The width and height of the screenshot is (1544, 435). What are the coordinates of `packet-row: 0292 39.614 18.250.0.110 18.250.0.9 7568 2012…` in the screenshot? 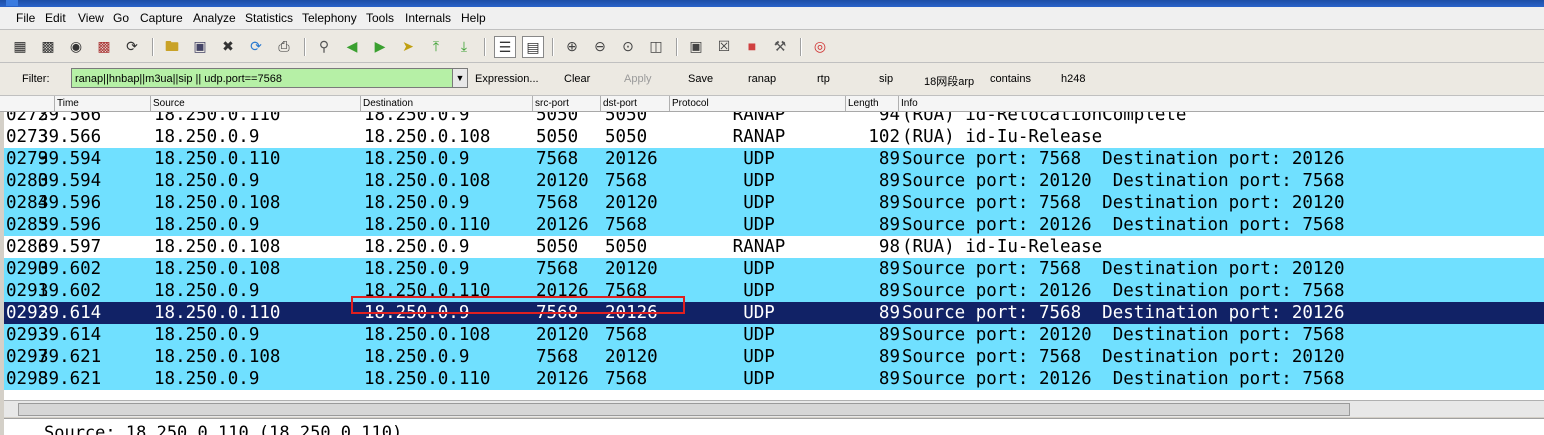 It's located at (774, 313).